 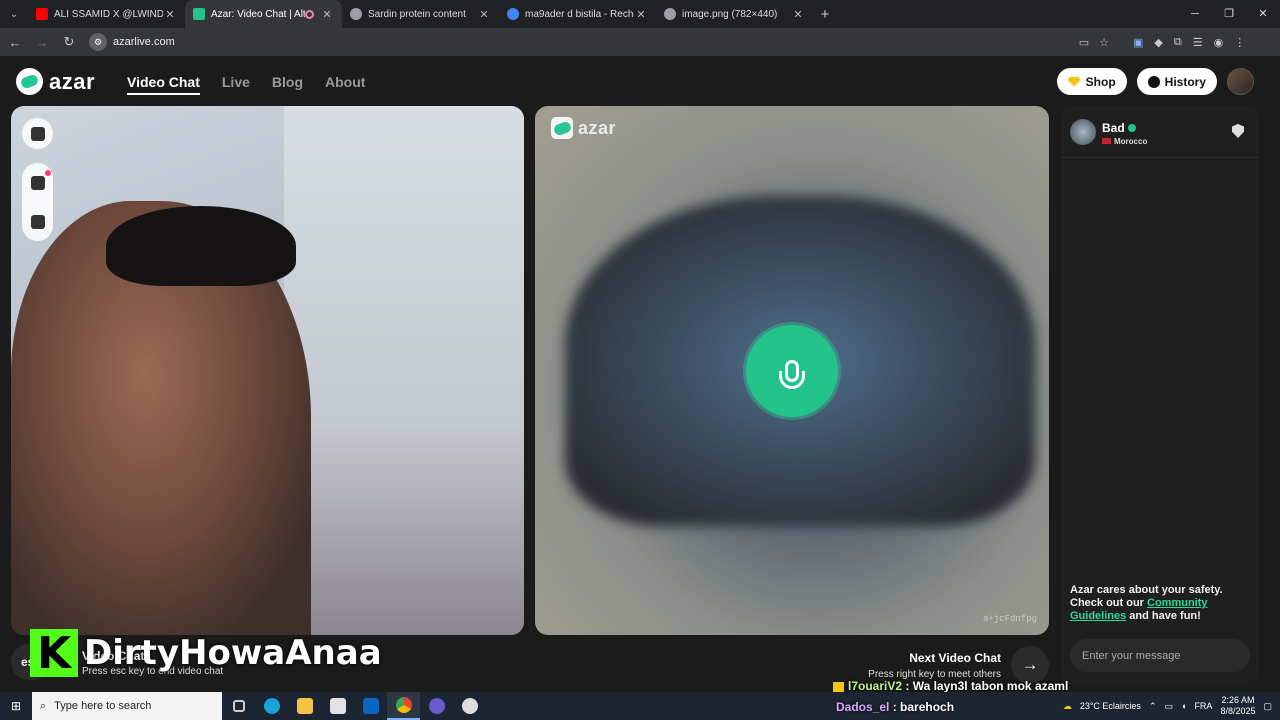 What do you see at coordinates (1030, 664) in the screenshot?
I see `arrow-right-icon: →` at bounding box center [1030, 664].